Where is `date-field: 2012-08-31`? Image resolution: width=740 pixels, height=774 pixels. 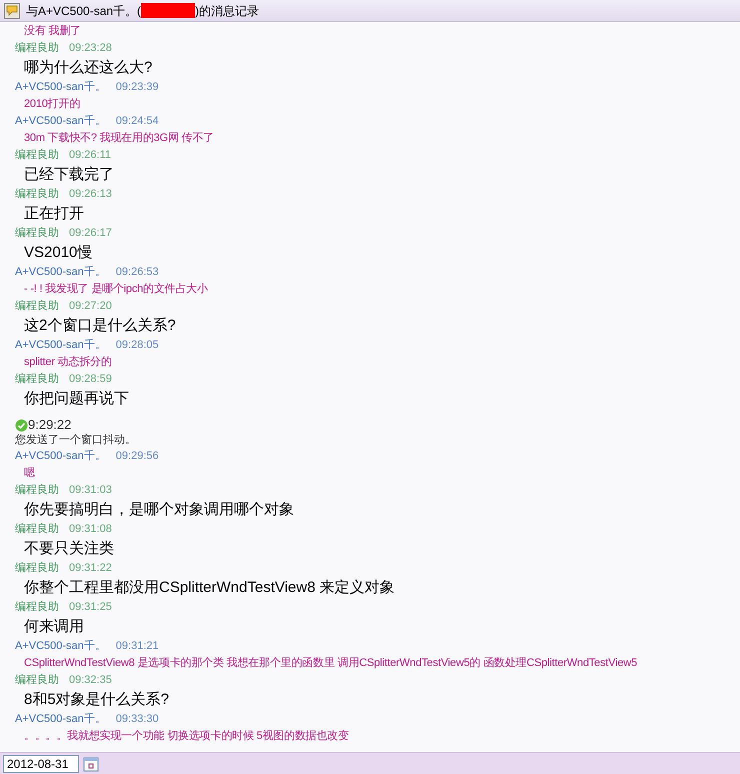 date-field: 2012-08-31 is located at coordinates (41, 763).